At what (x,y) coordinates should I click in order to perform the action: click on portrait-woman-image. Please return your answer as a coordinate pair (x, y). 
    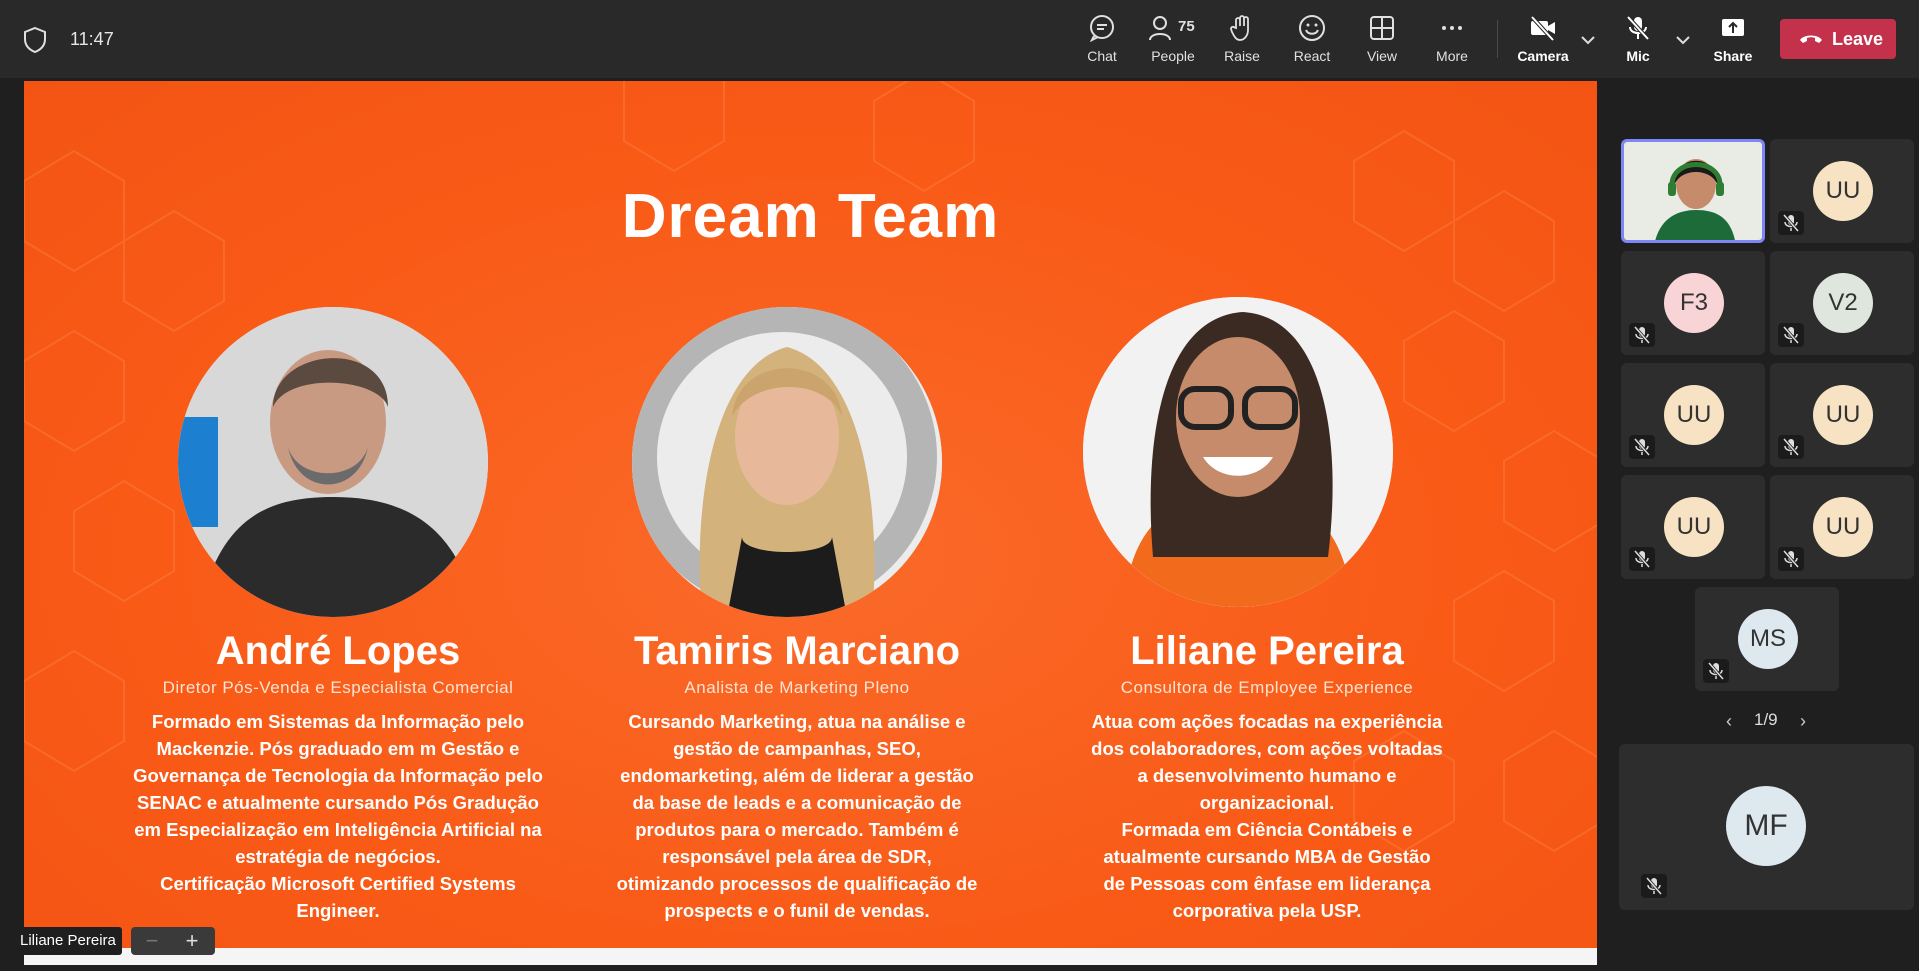
    Looking at the image, I should click on (787, 462).